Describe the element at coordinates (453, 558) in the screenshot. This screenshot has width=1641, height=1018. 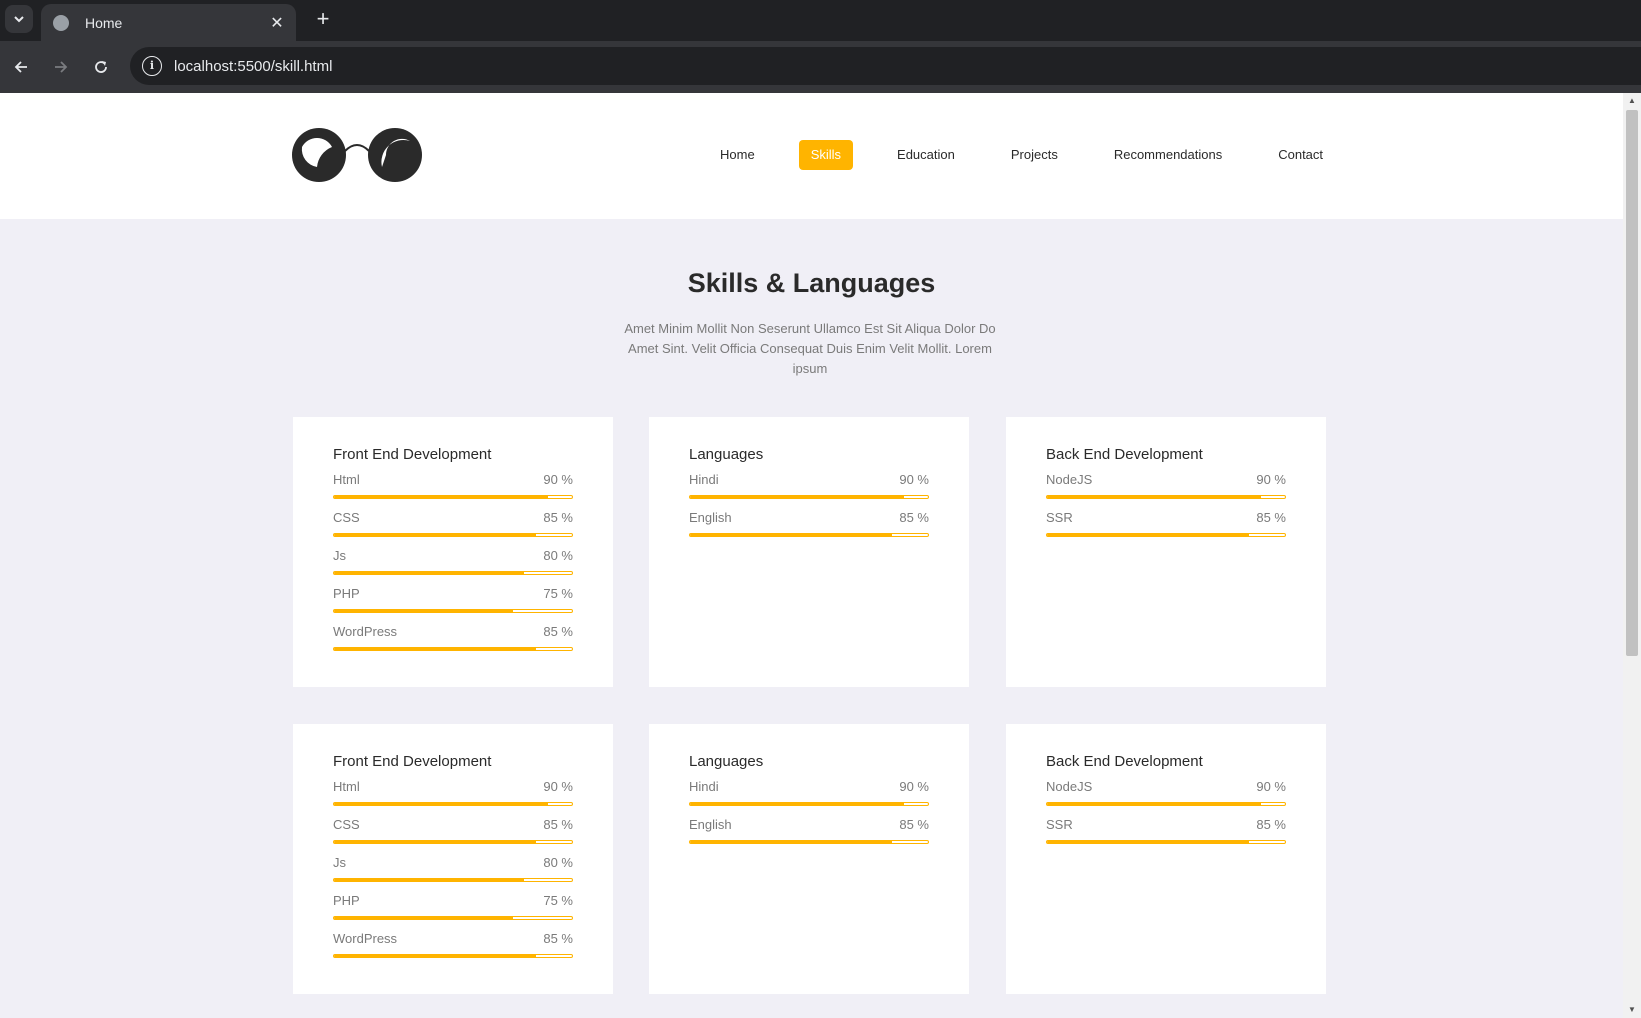
I see `skill-row: Js 80 %` at that location.